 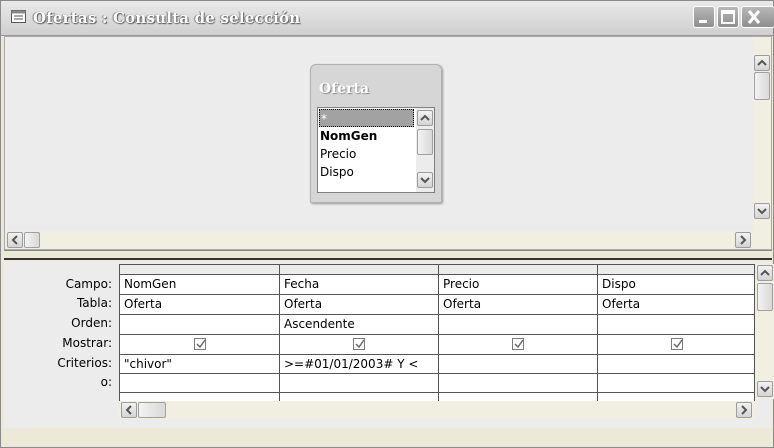 What do you see at coordinates (94, 303) in the screenshot?
I see `row-label-tabla: Tabla:` at bounding box center [94, 303].